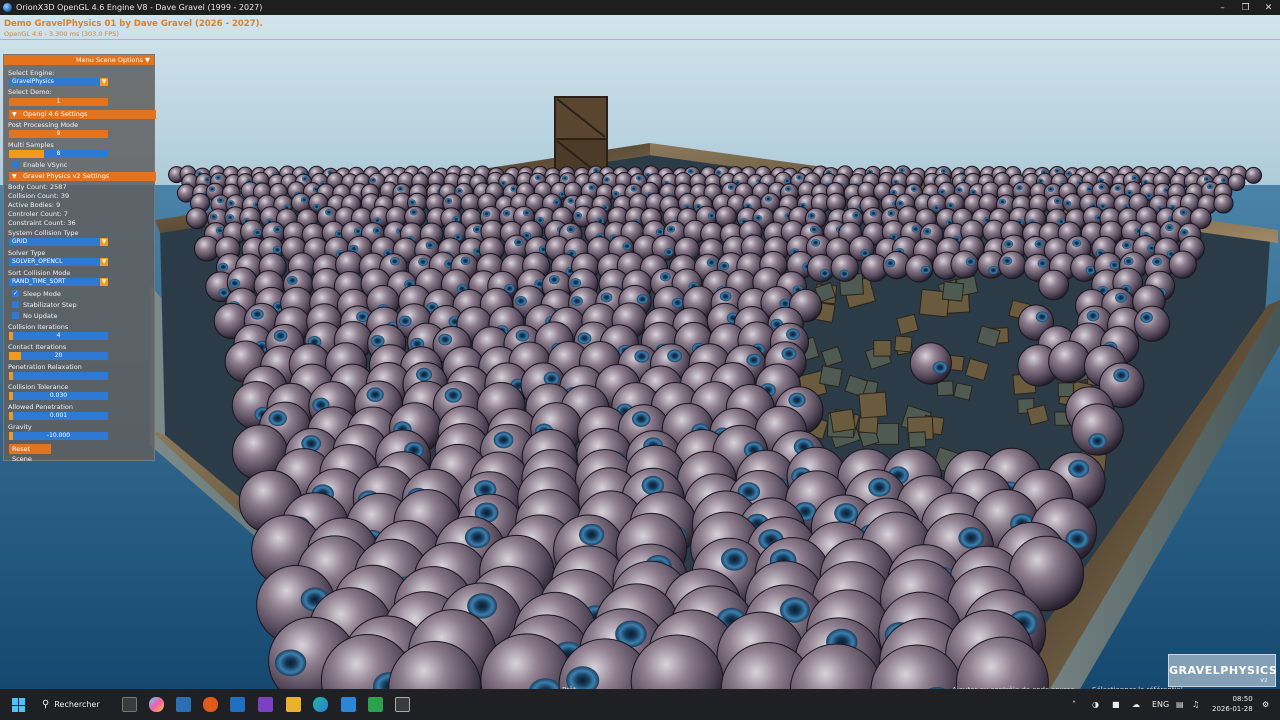 The height and width of the screenshot is (720, 1280). I want to click on tray-chevron-icon: ˄, so click(1074, 704).